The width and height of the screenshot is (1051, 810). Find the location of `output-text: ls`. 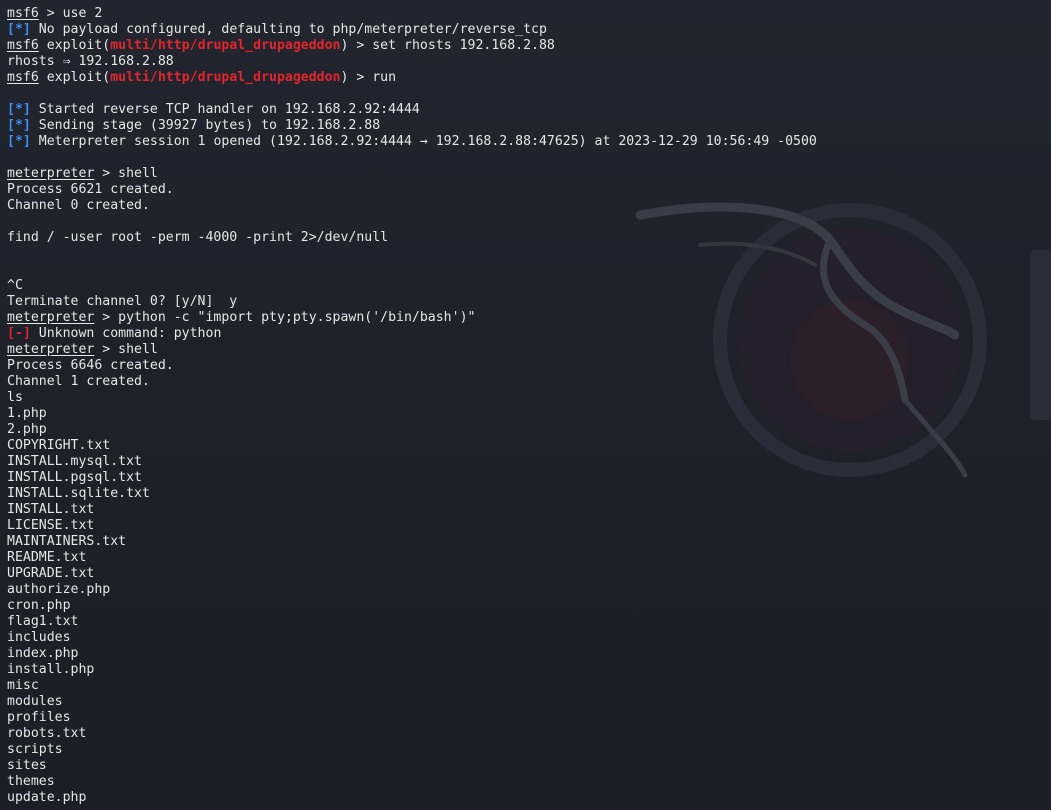

output-text: ls is located at coordinates (15, 397).